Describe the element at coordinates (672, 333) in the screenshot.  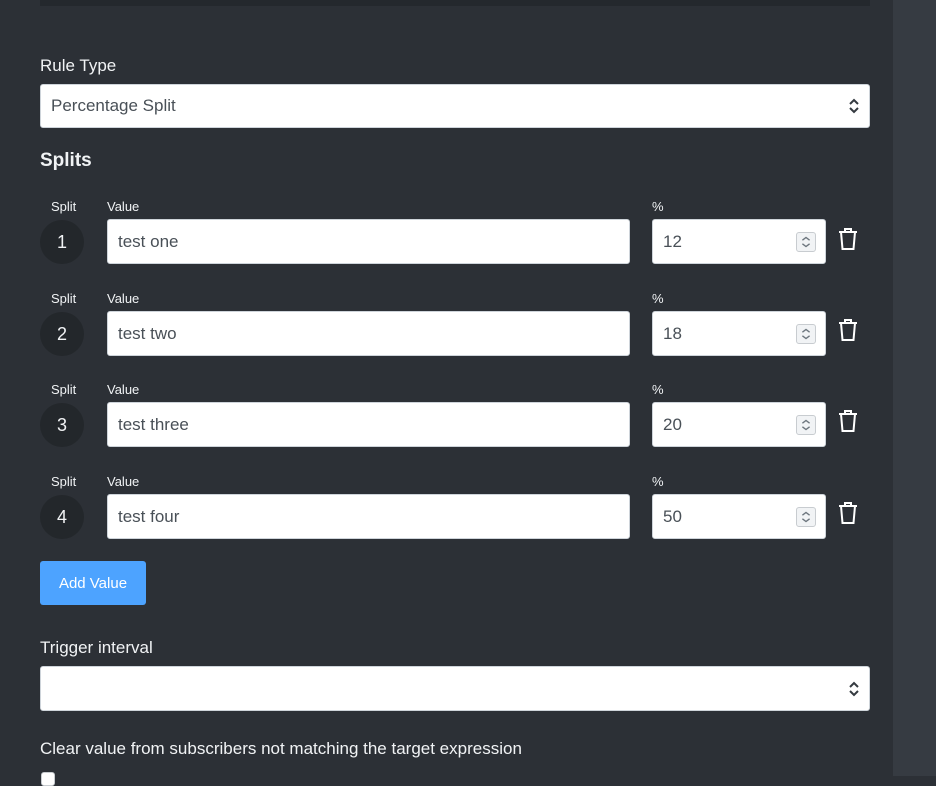
I see `split-percent-text: 18` at that location.